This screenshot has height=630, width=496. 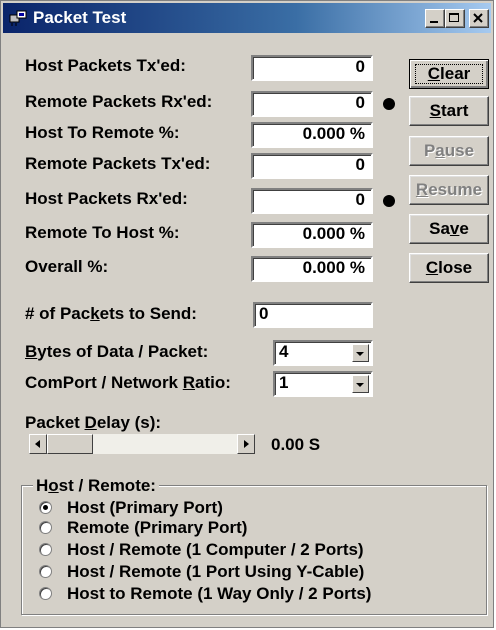 What do you see at coordinates (455, 189) in the screenshot?
I see `label-part: esume` at bounding box center [455, 189].